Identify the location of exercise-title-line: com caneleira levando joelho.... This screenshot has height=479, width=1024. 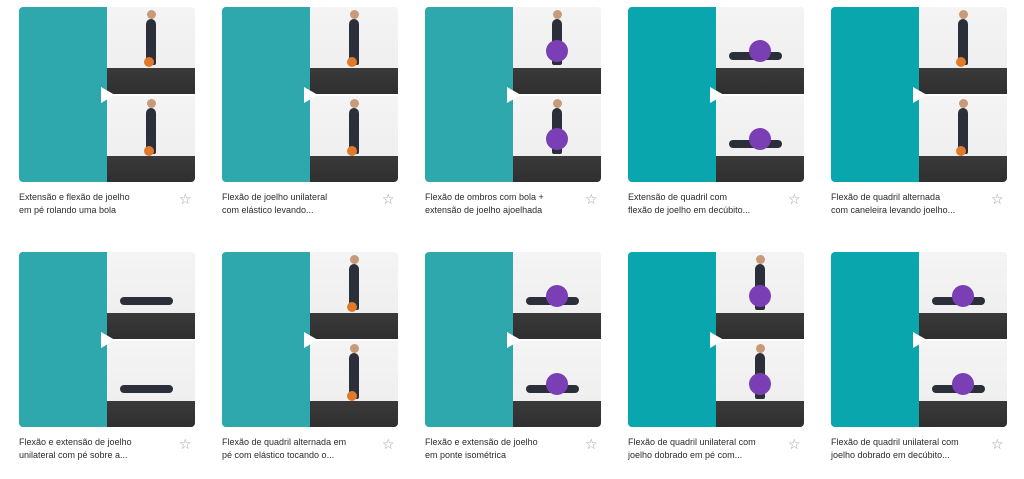
(893, 210).